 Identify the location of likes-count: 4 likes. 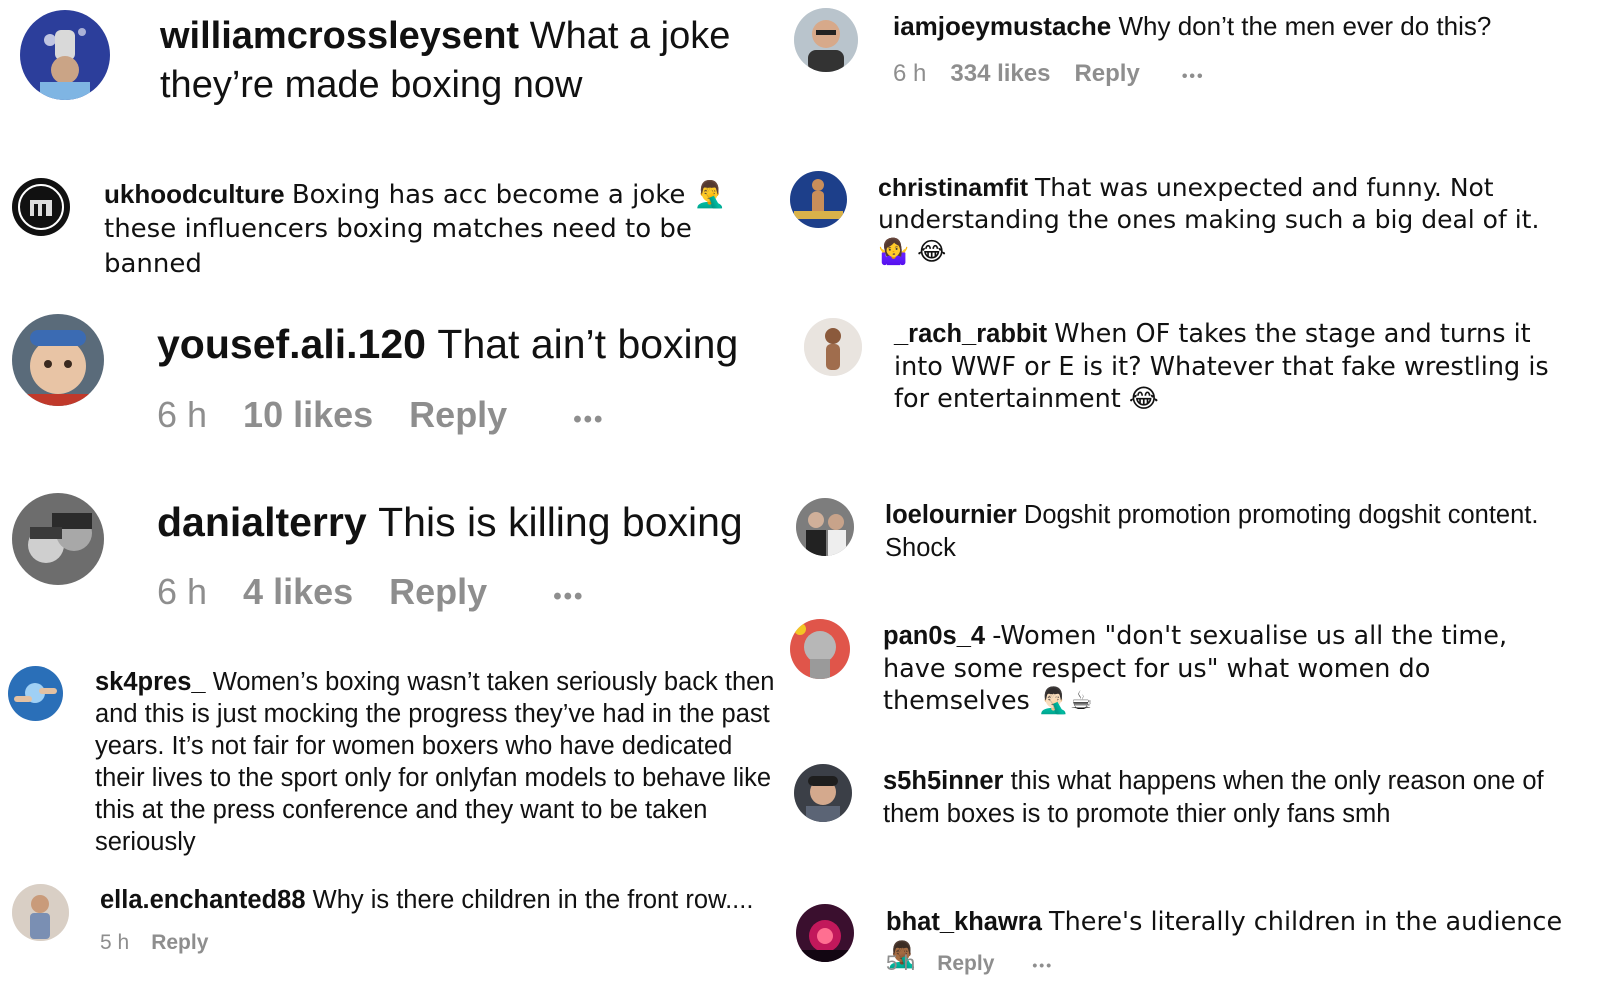
(298, 592).